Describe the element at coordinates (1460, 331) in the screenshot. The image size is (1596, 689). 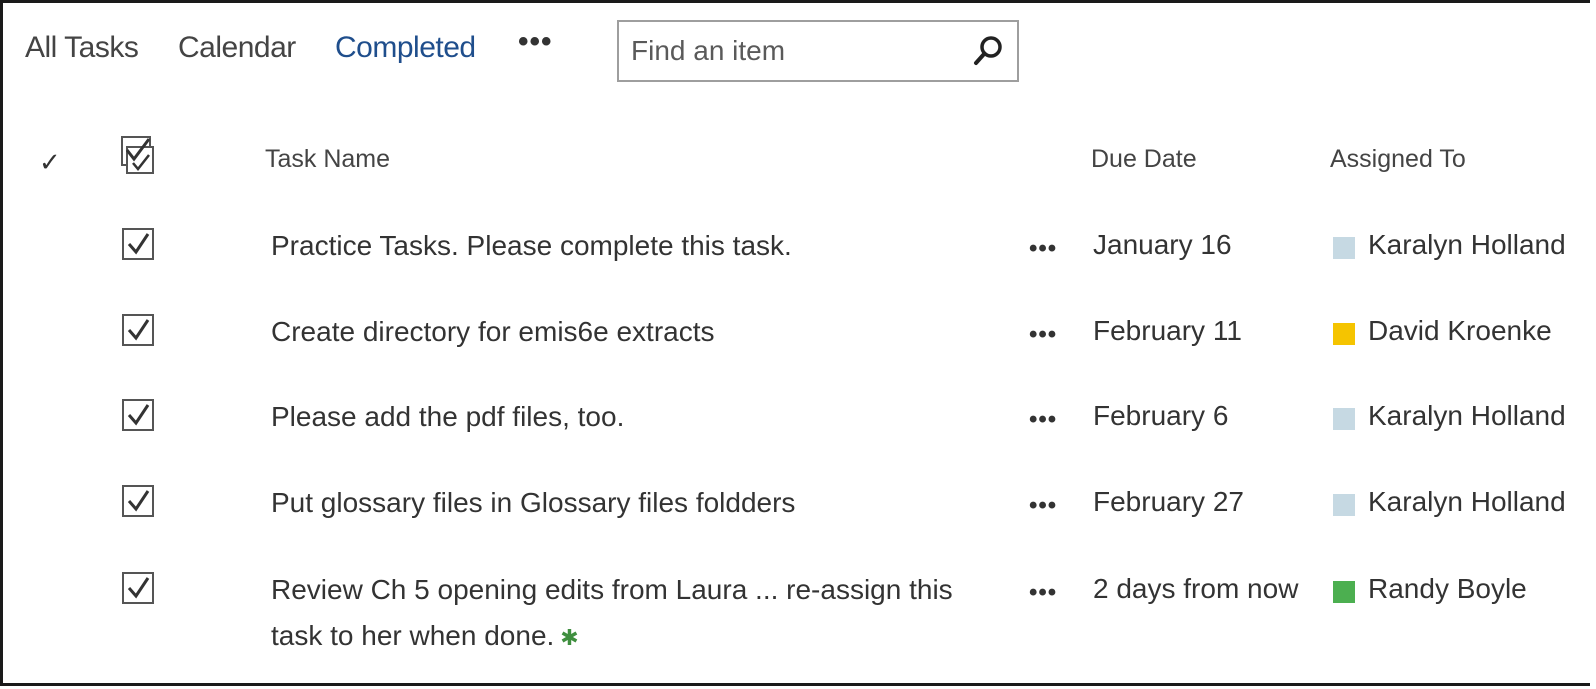
I see `assigned-to-link: David Kroenke` at that location.